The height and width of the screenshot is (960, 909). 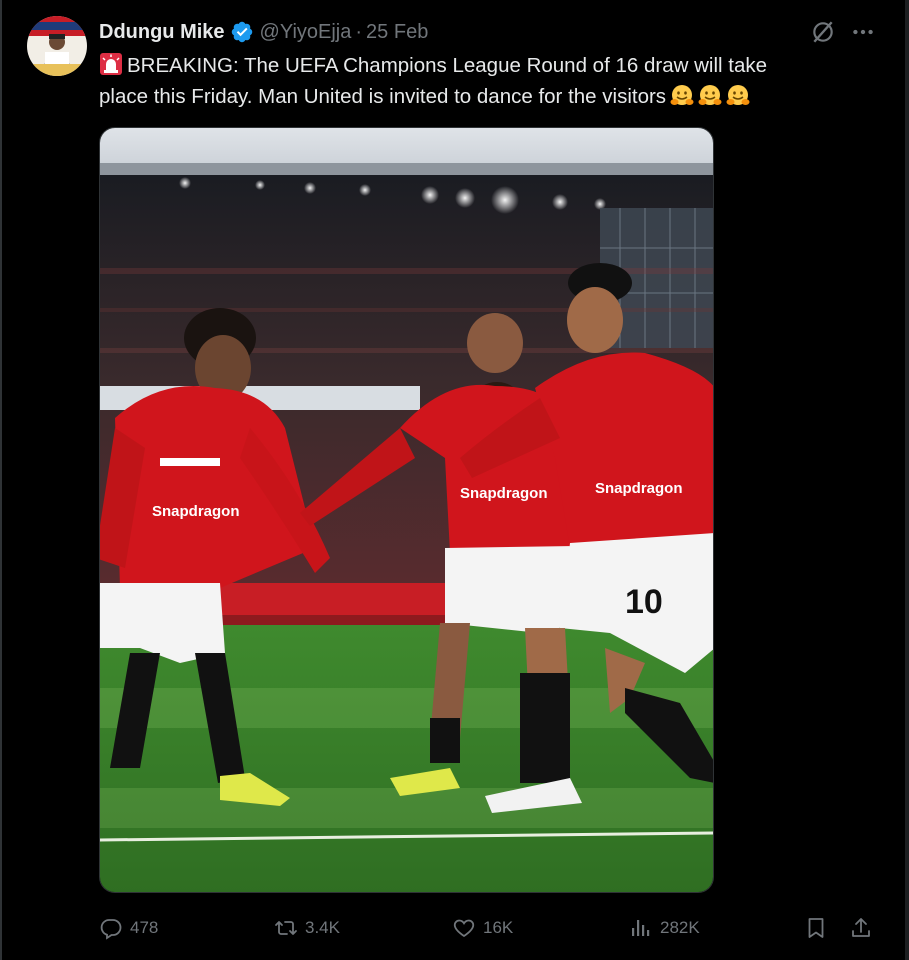 I want to click on more-icon, so click(x=863, y=32).